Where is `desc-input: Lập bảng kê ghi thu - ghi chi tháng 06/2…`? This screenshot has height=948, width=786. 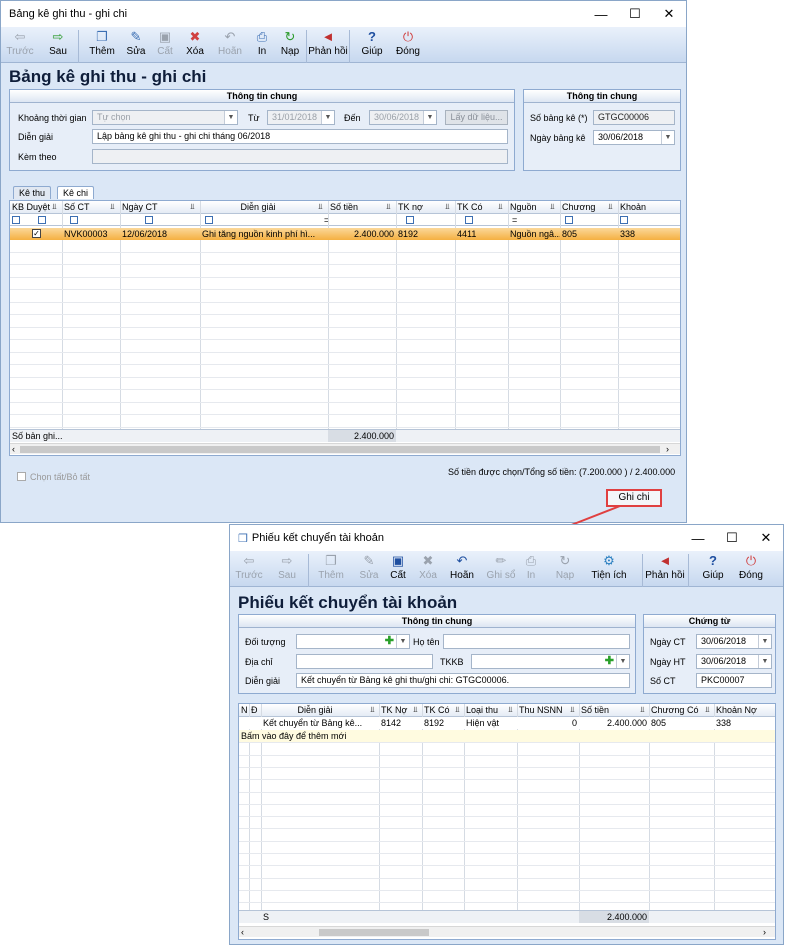 desc-input: Lập bảng kê ghi thu - ghi chi tháng 06/2… is located at coordinates (300, 136).